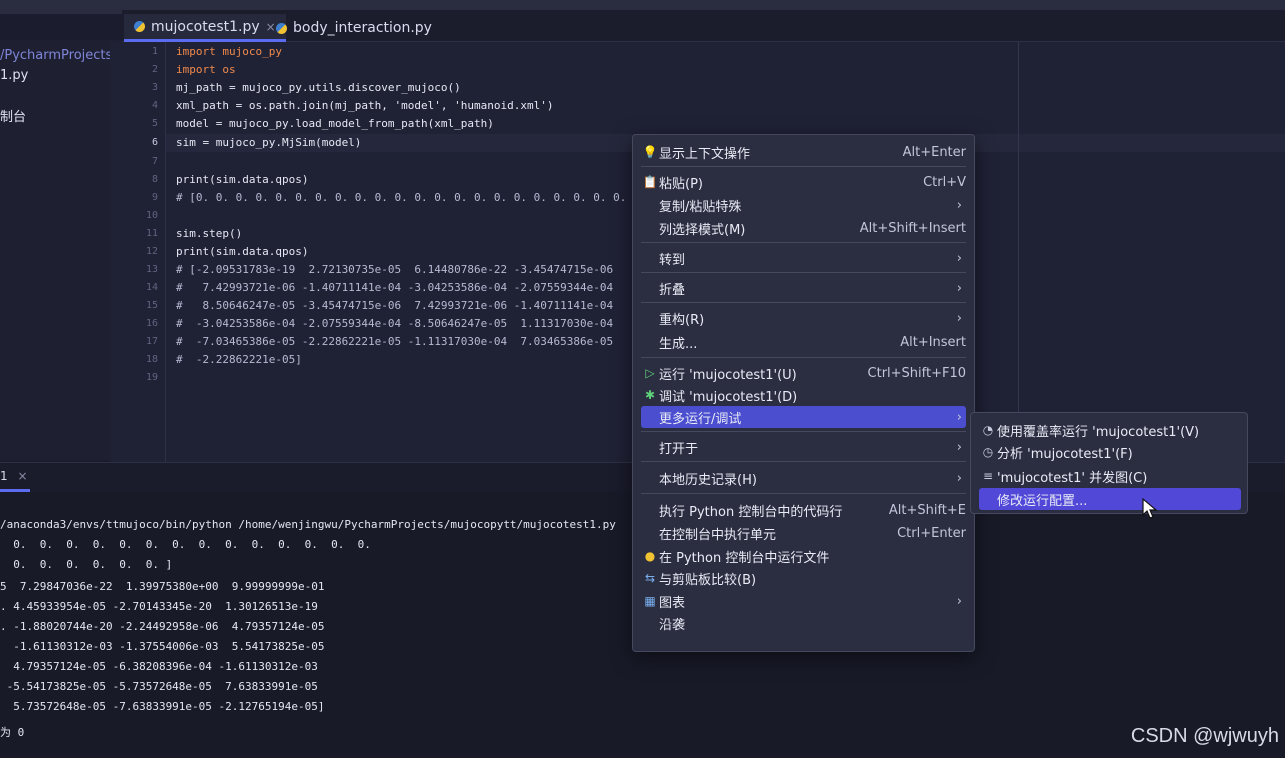 The image size is (1285, 758). What do you see at coordinates (650, 556) in the screenshot?
I see `python-icon: ●` at bounding box center [650, 556].